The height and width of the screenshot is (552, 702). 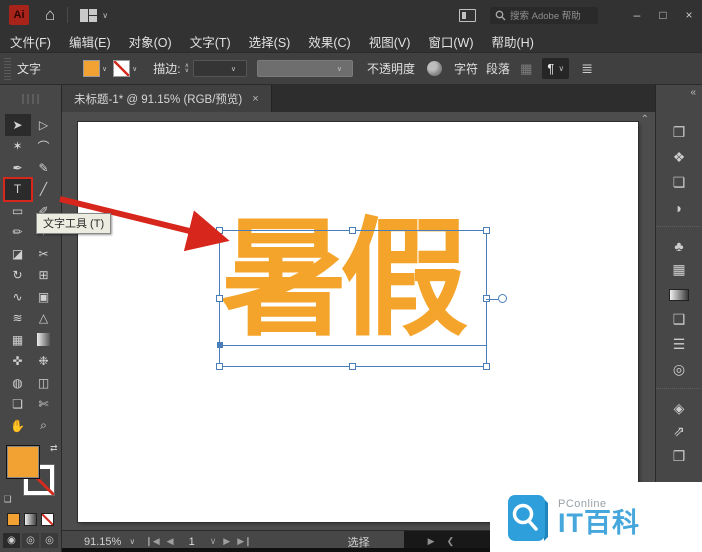 What do you see at coordinates (18, 211) in the screenshot?
I see `rectangle-tool: ▭` at bounding box center [18, 211].